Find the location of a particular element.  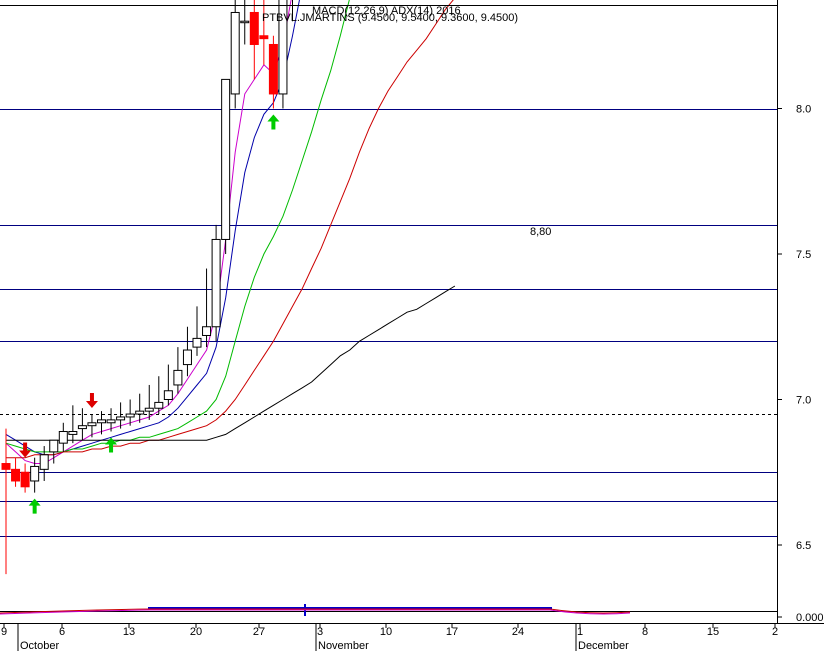

x-tick-label: 15 is located at coordinates (713, 632).